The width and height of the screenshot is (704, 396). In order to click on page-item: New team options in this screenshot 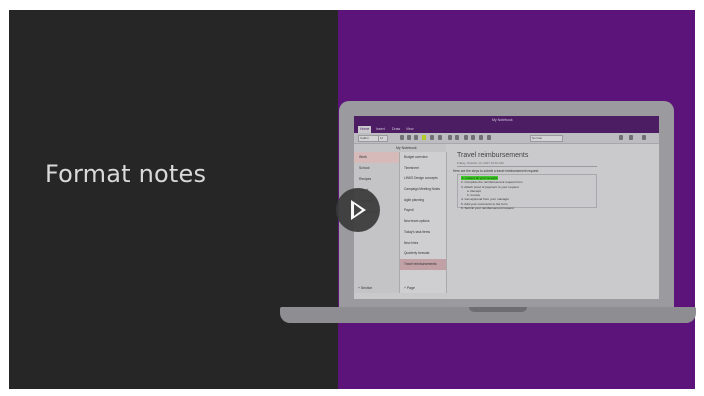, I will do `click(423, 221)`.